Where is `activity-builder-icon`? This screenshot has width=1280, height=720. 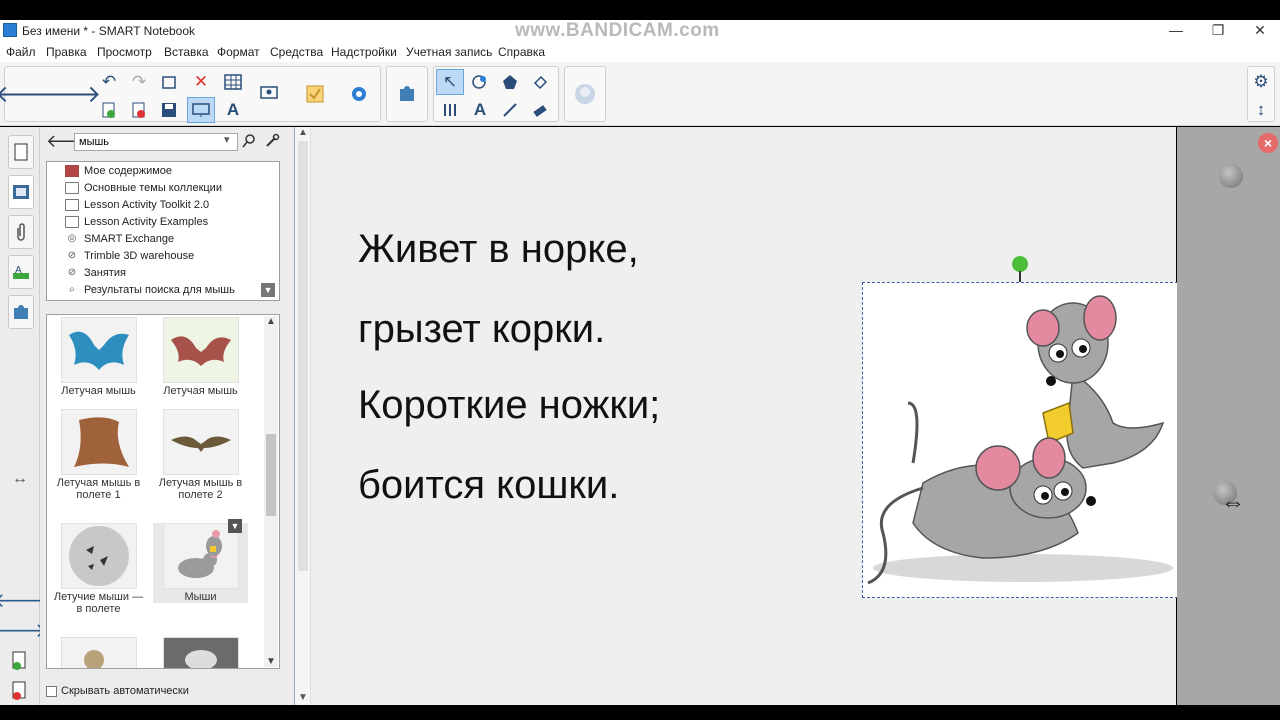 activity-builder-icon is located at coordinates (315, 94).